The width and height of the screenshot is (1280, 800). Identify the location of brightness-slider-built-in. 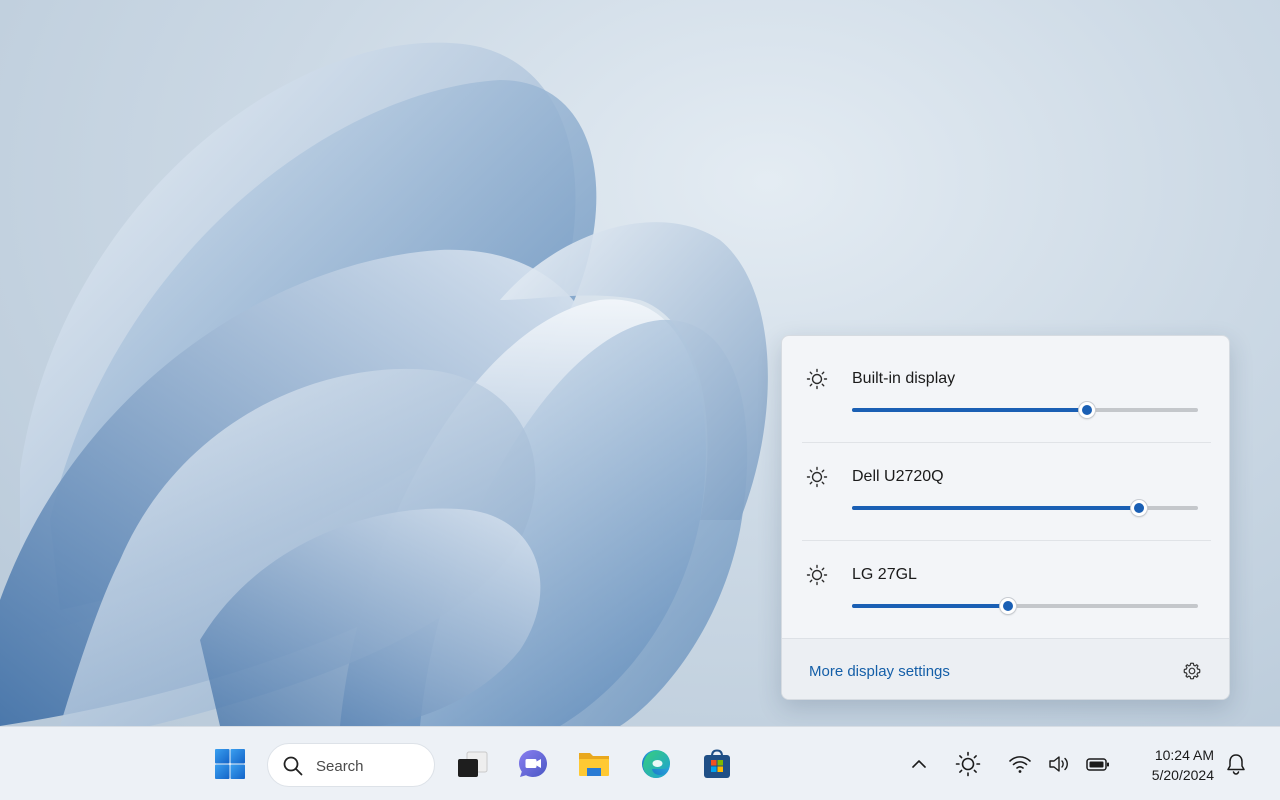
(1025, 410).